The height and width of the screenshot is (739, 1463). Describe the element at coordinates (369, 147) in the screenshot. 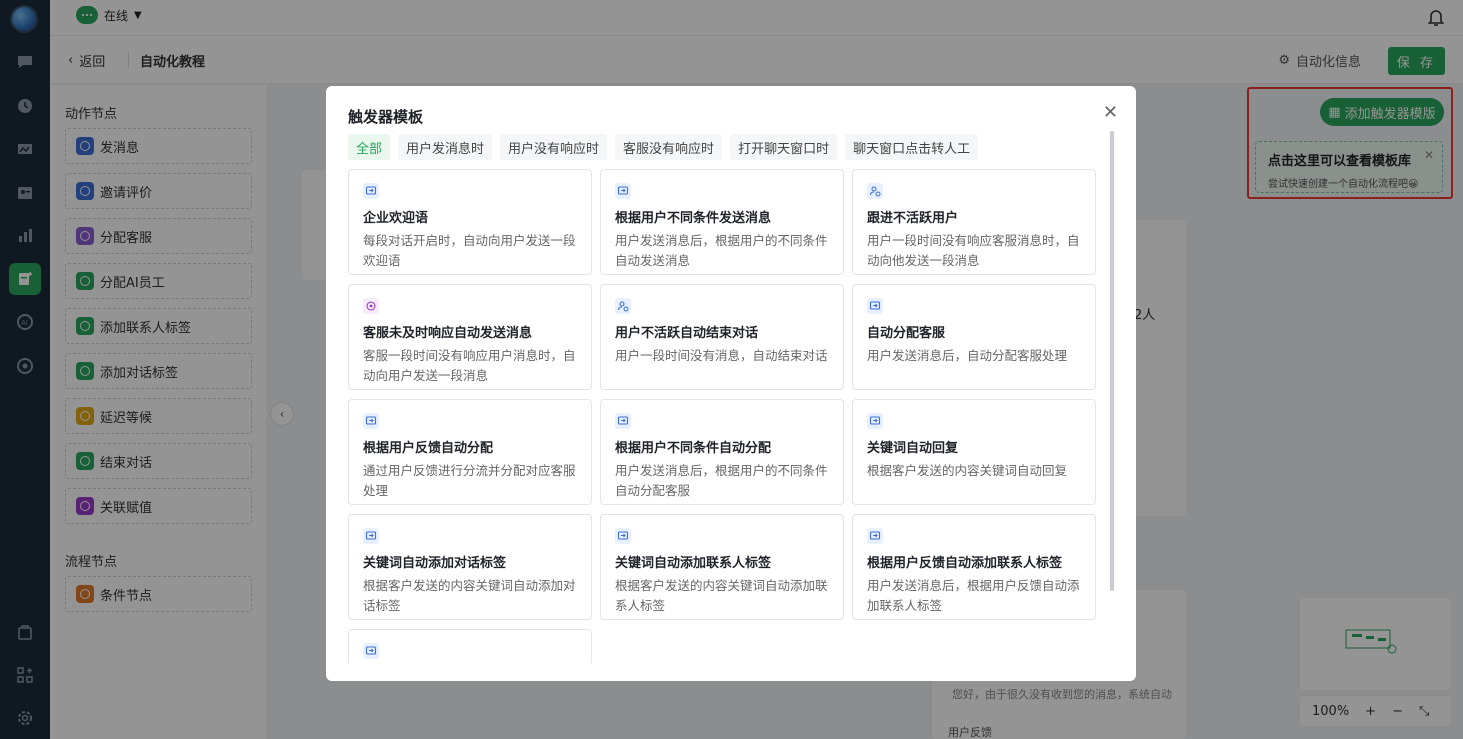

I see `tab-0: 全部` at that location.